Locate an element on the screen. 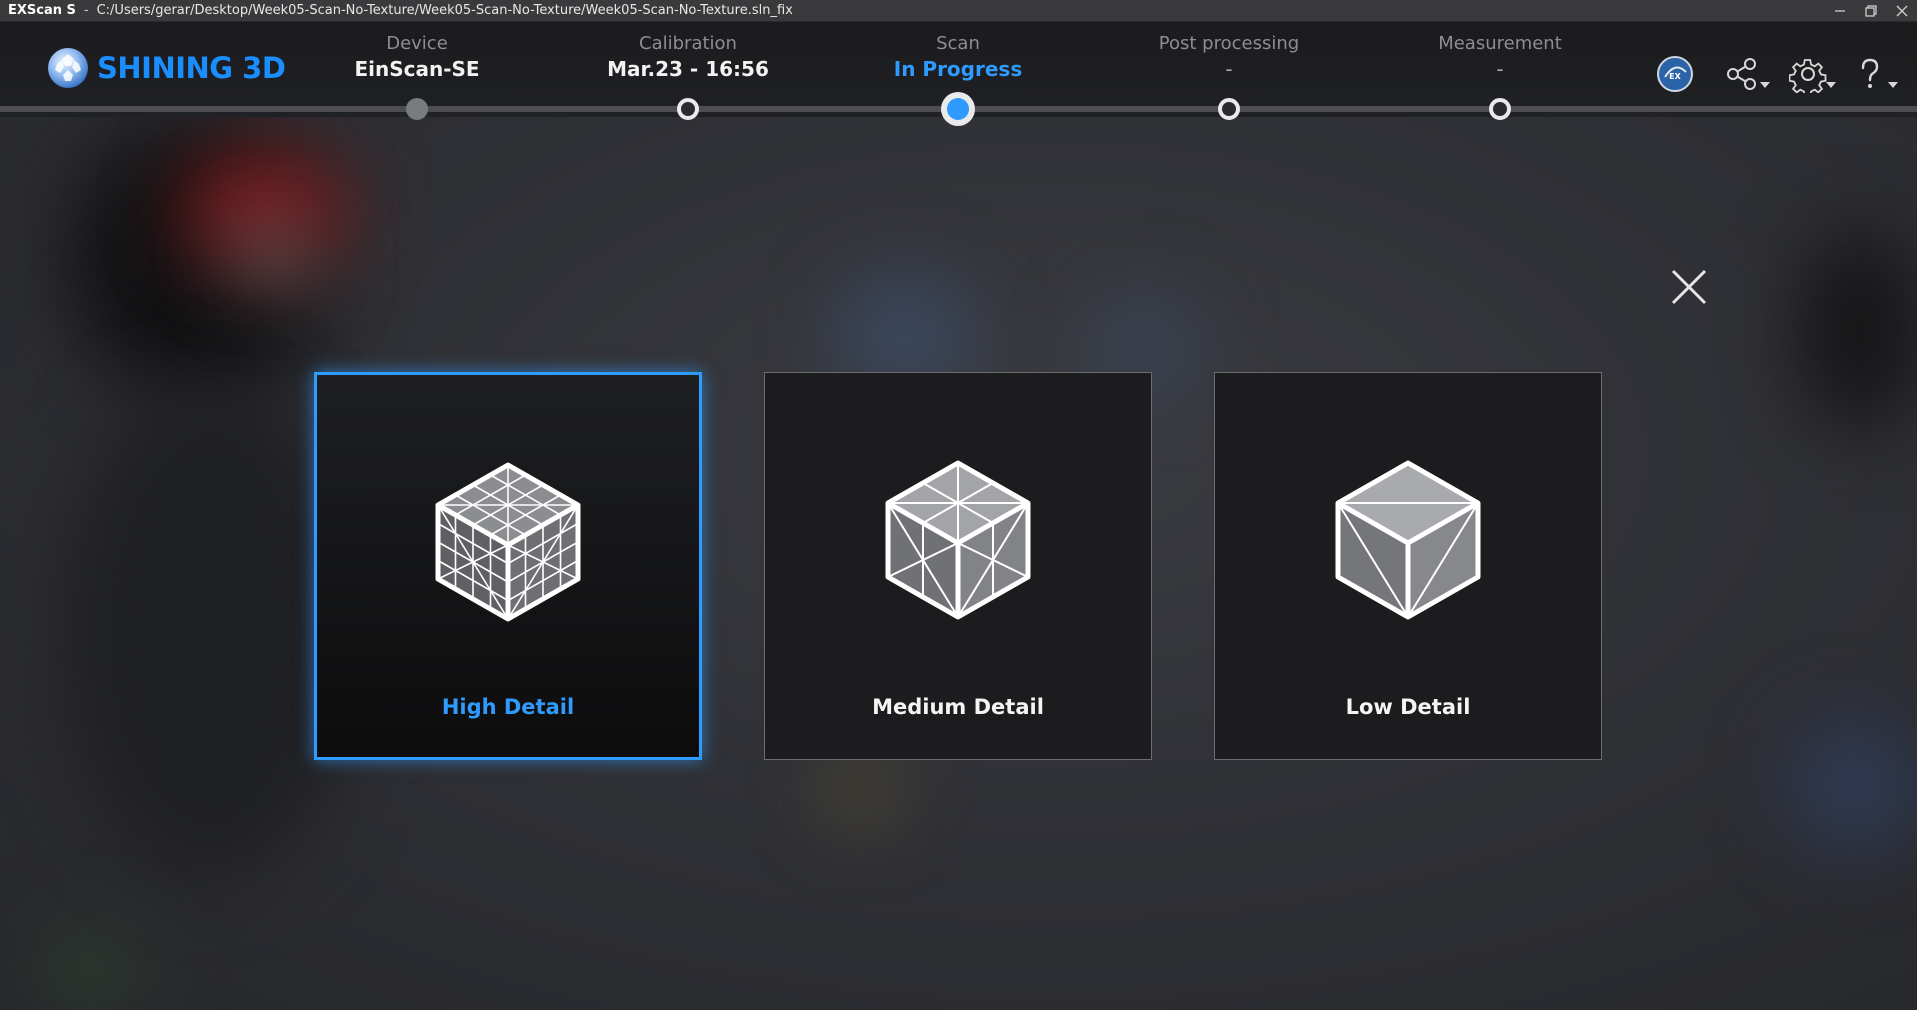 This screenshot has width=1917, height=1010. step-value: EinScan-SE is located at coordinates (417, 69).